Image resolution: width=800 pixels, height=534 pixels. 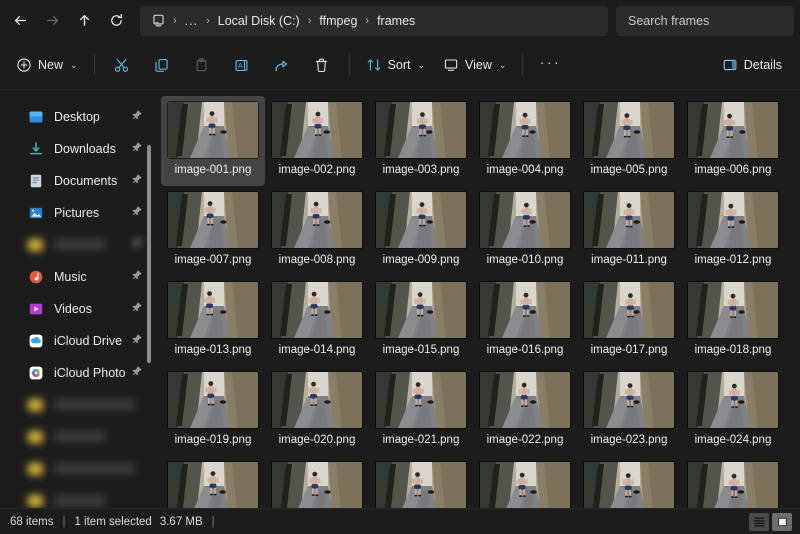 What do you see at coordinates (525, 482) in the screenshot?
I see `file-tile: image-028.png` at bounding box center [525, 482].